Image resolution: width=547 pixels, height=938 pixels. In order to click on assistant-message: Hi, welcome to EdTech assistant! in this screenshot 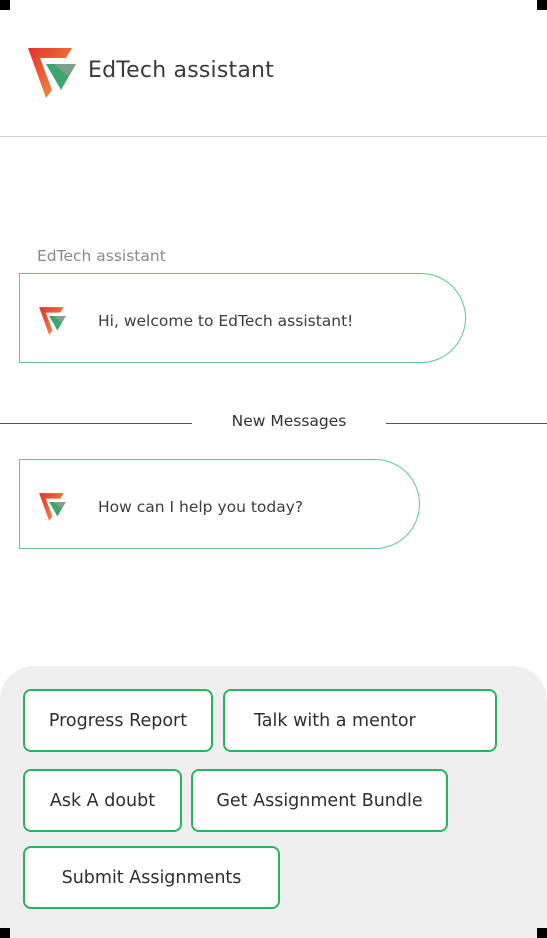, I will do `click(242, 318)`.